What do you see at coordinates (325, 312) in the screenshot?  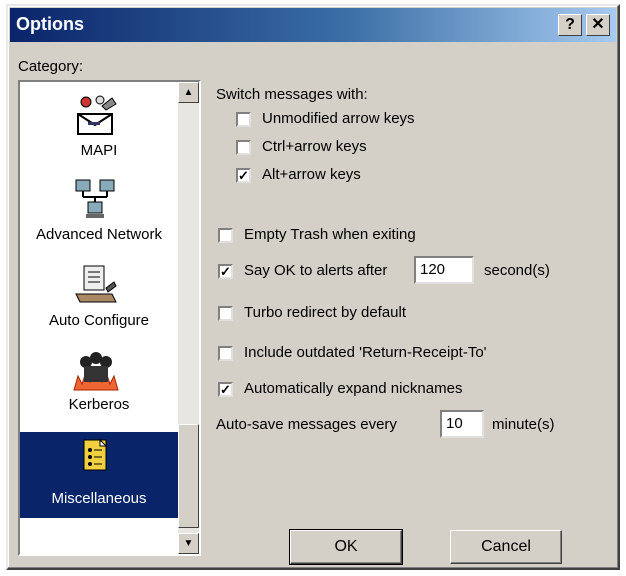 I see `turbo-redirect-label: Turbo redirect by default` at bounding box center [325, 312].